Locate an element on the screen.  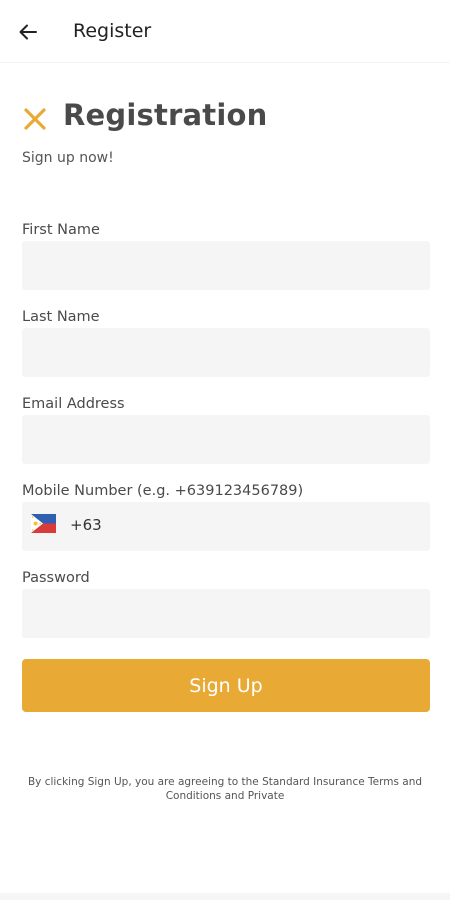
mobile-number-input is located at coordinates (267, 526).